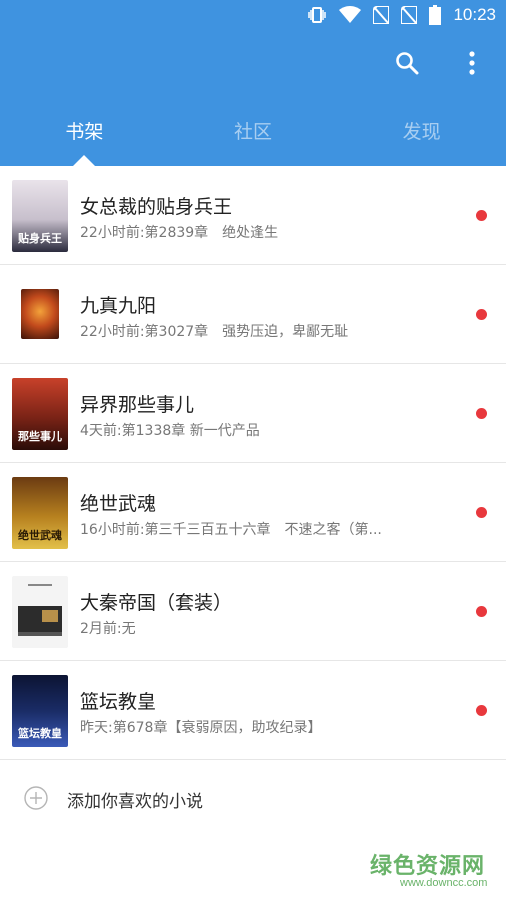 Image resolution: width=506 pixels, height=900 pixels. Describe the element at coordinates (407, 63) in the screenshot. I see `search-icon` at that location.